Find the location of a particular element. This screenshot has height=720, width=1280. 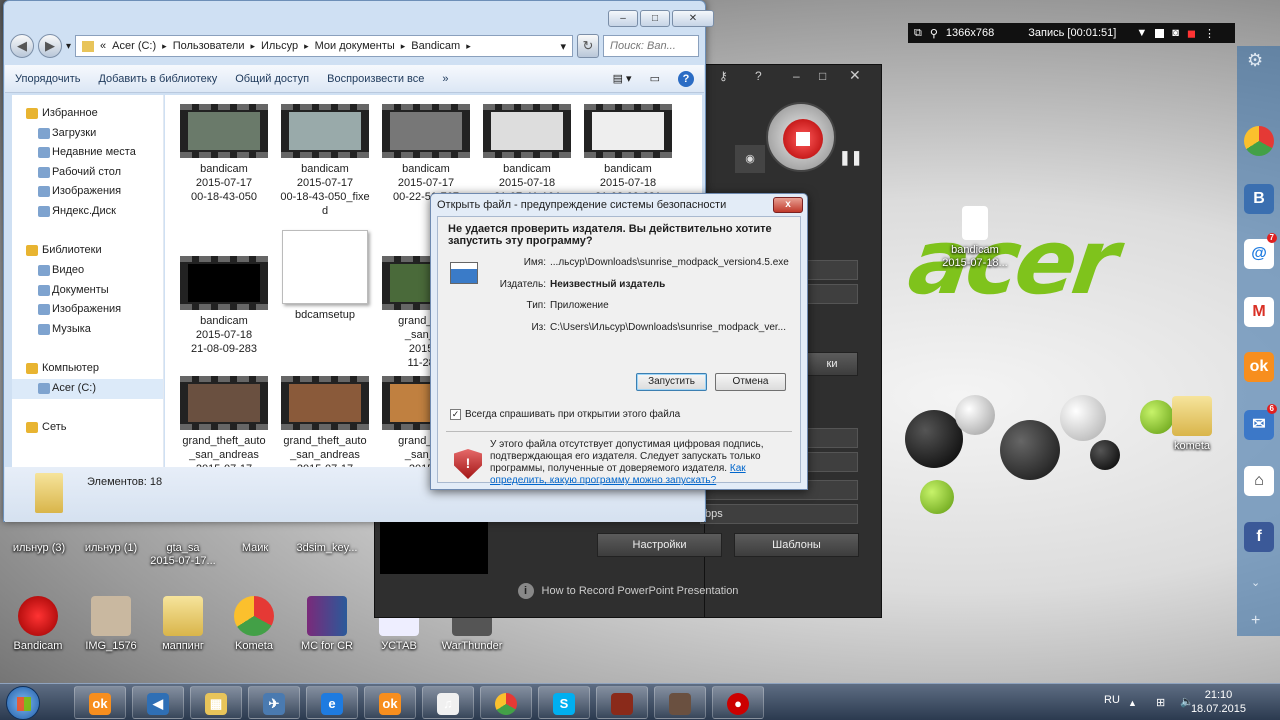

taskbar-button: ◀ is located at coordinates (158, 702).